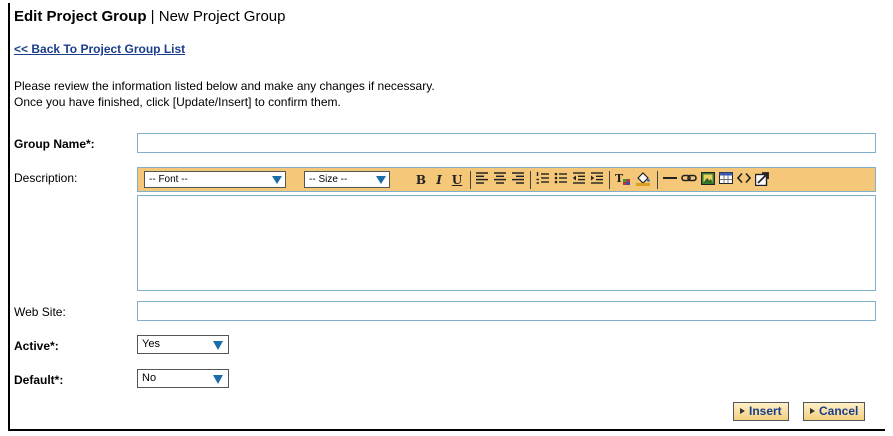 This screenshot has width=893, height=436. What do you see at coordinates (839, 411) in the screenshot?
I see `cancel-button-label: Cancel` at bounding box center [839, 411].